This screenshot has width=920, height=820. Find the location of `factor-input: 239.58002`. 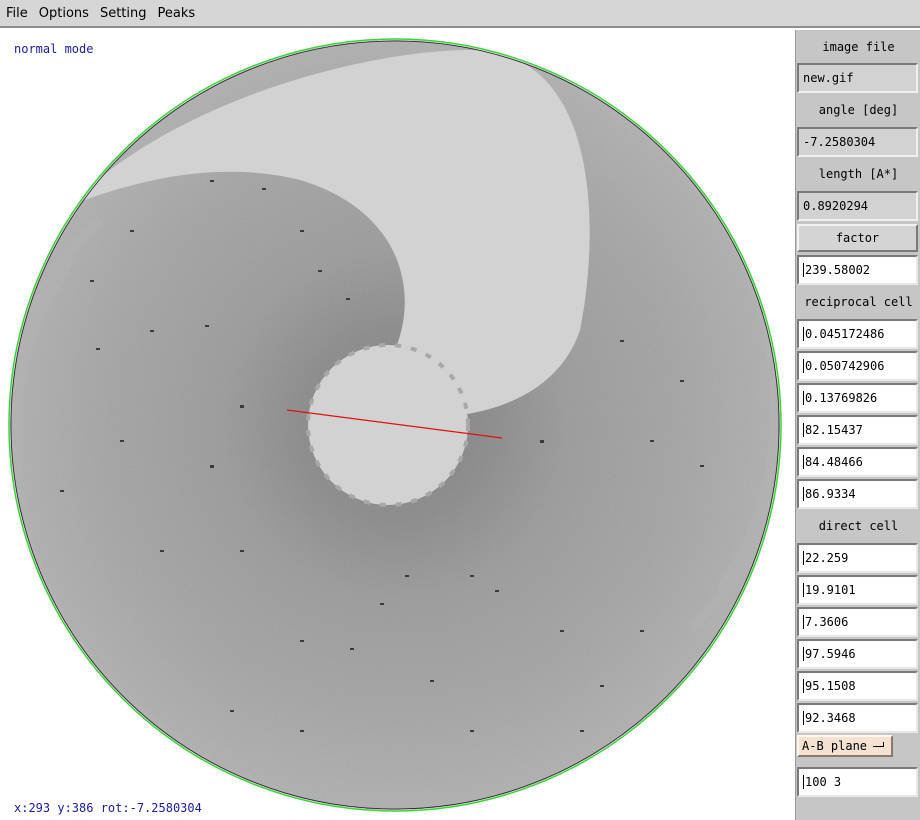

factor-input: 239.58002 is located at coordinates (857, 270).